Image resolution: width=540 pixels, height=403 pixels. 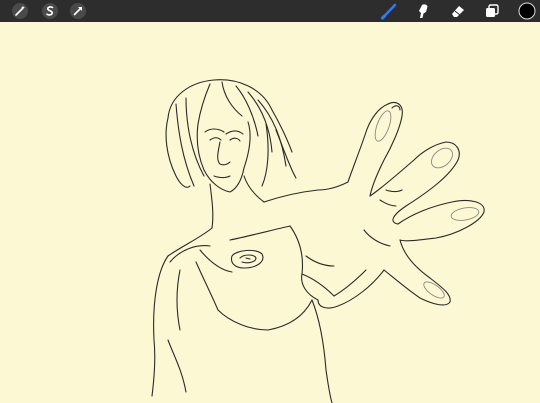 I want to click on eraser-icon, so click(x=458, y=11).